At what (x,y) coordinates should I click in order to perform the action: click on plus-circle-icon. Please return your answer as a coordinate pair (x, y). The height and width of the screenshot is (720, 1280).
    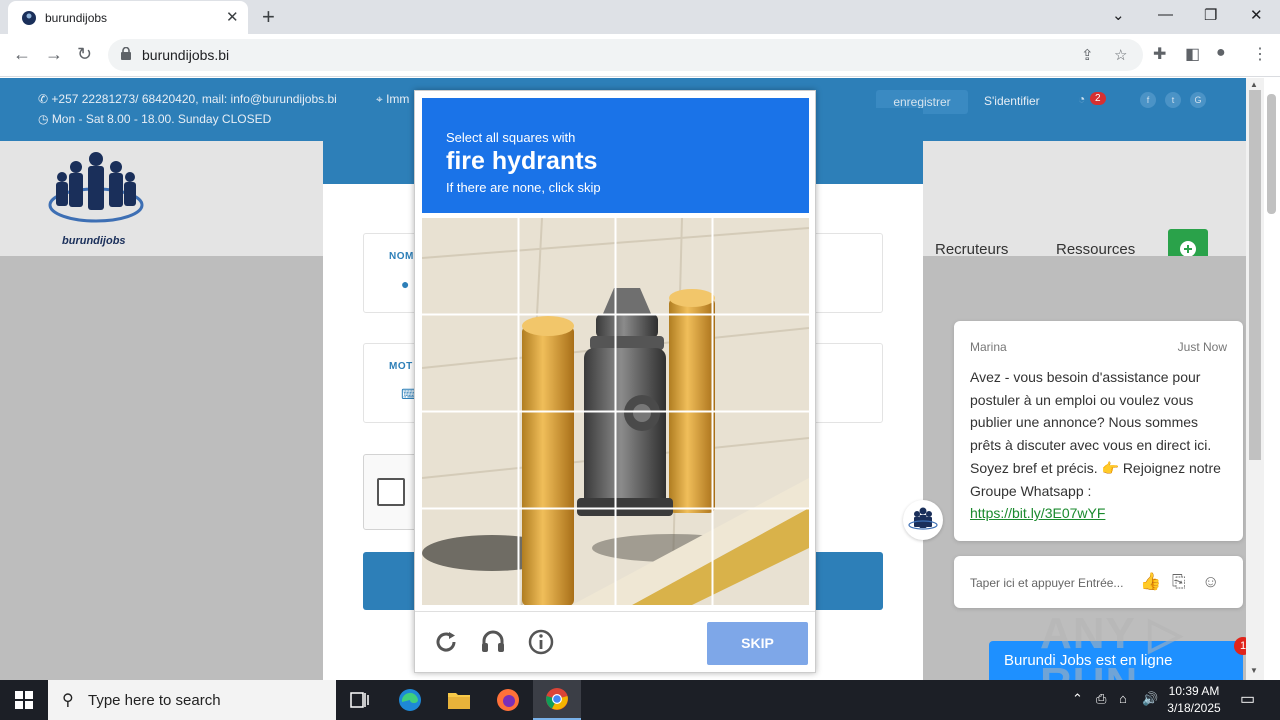
    Looking at the image, I should click on (1188, 249).